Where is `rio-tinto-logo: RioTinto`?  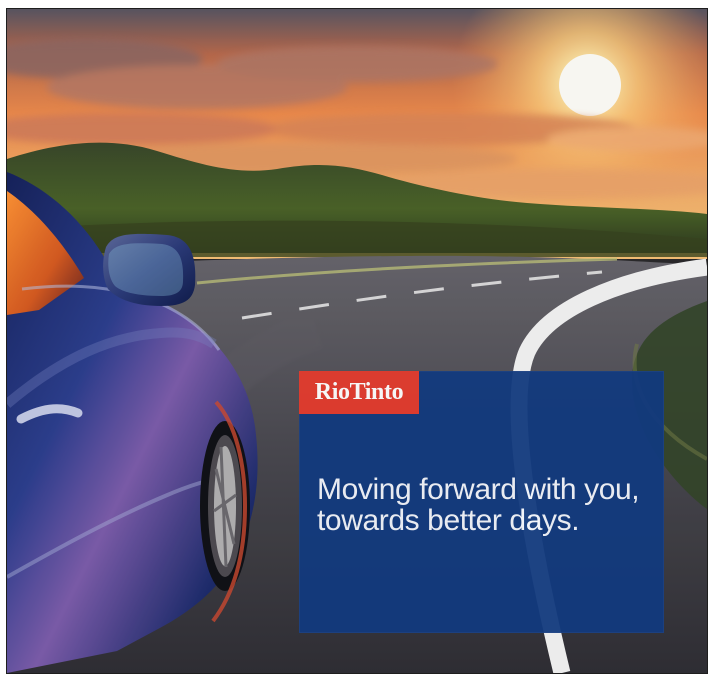
rio-tinto-logo: RioTinto is located at coordinates (359, 392).